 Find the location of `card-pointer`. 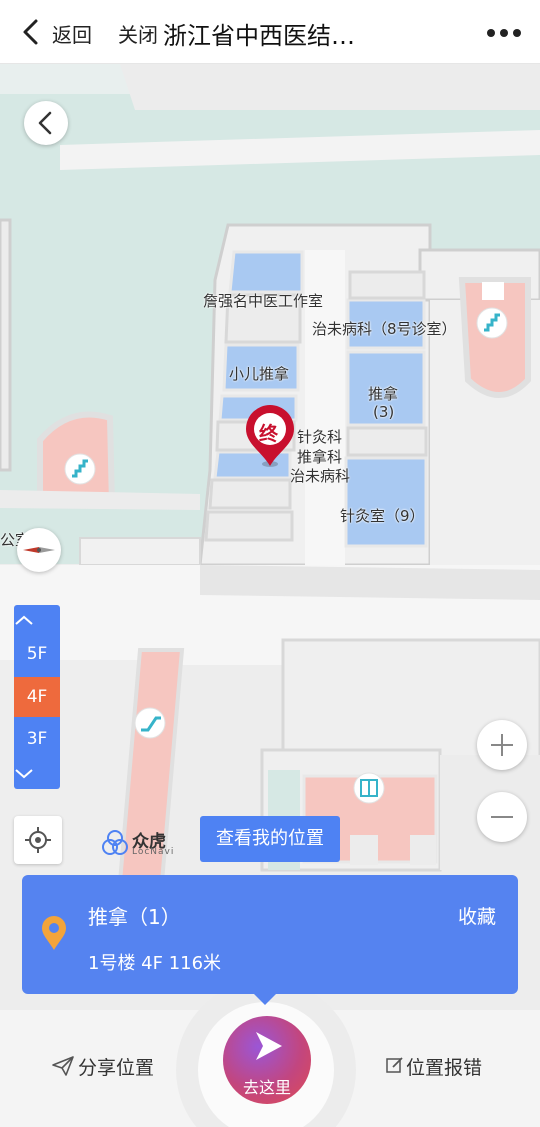

card-pointer is located at coordinates (265, 999).